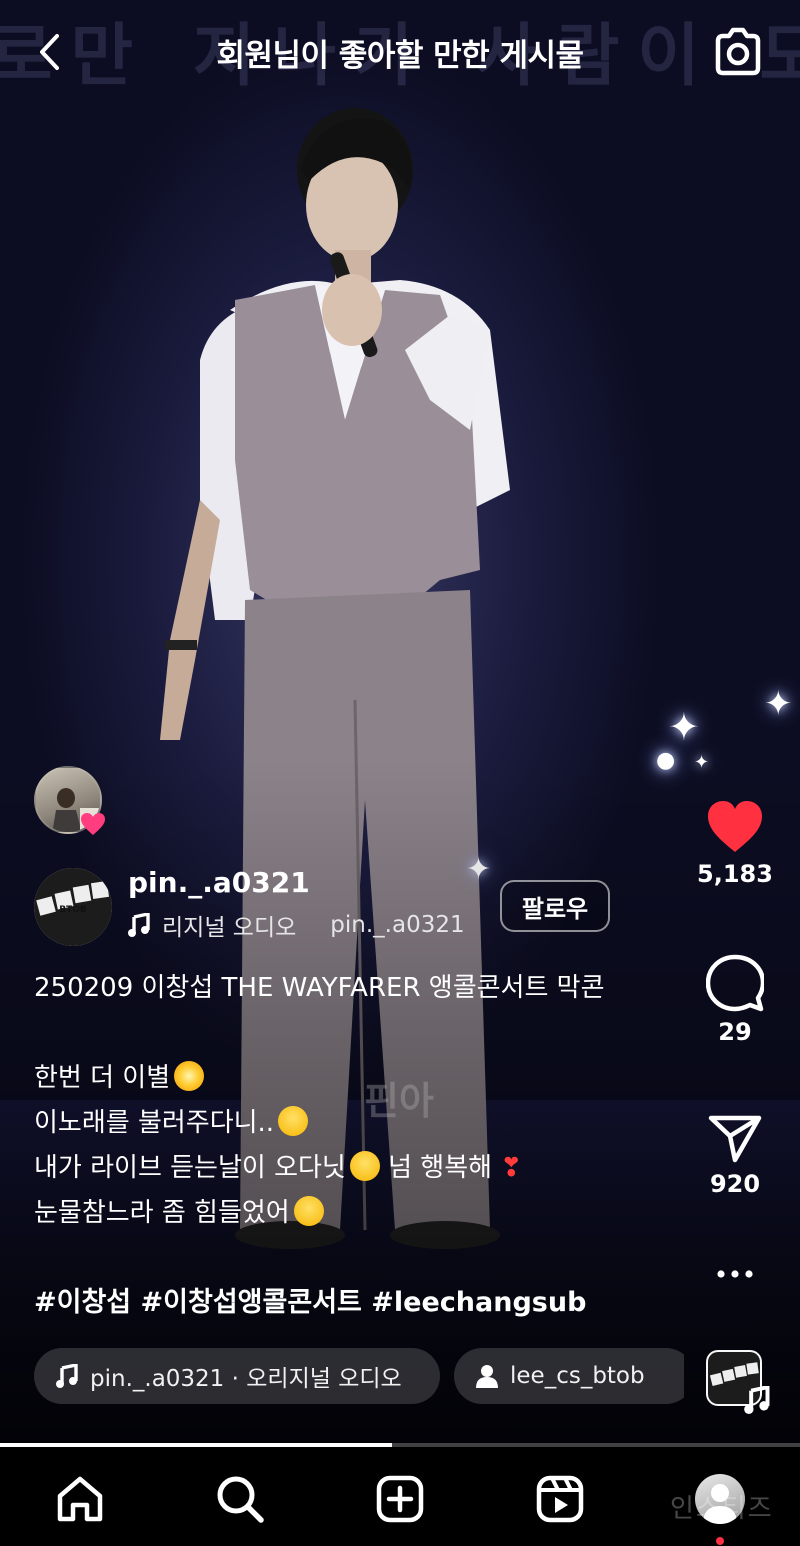 The height and width of the screenshot is (1546, 800). What do you see at coordinates (364, 1078) in the screenshot?
I see `caption-line: 한번 더 이별` at bounding box center [364, 1078].